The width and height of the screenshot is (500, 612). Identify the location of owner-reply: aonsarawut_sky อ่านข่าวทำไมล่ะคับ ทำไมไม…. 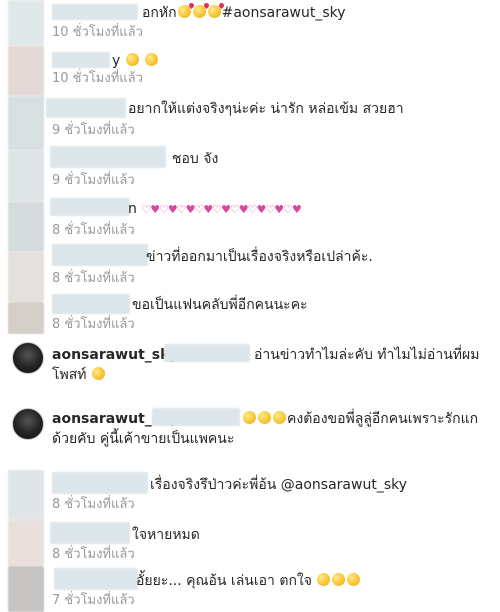
(271, 365).